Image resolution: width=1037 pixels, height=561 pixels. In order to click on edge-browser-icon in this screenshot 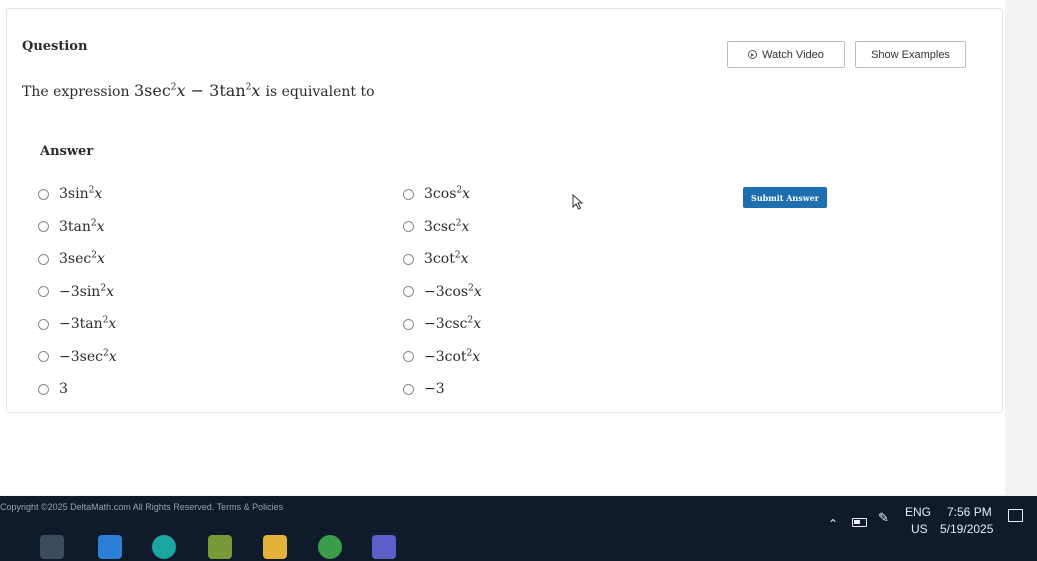, I will do `click(164, 547)`.